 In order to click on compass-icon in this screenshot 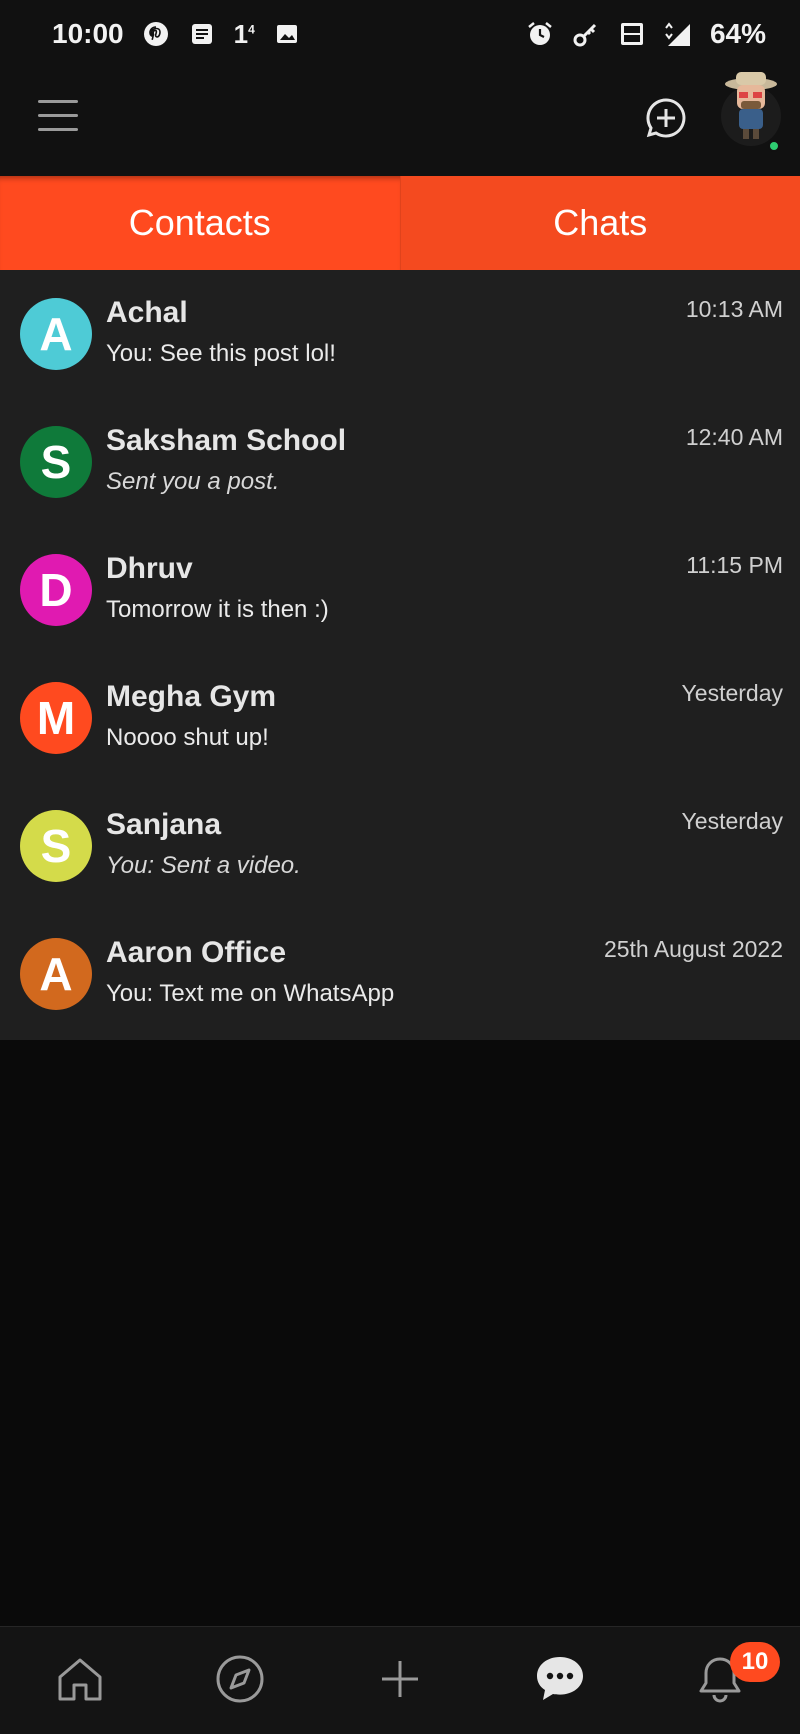, I will do `click(240, 1679)`.